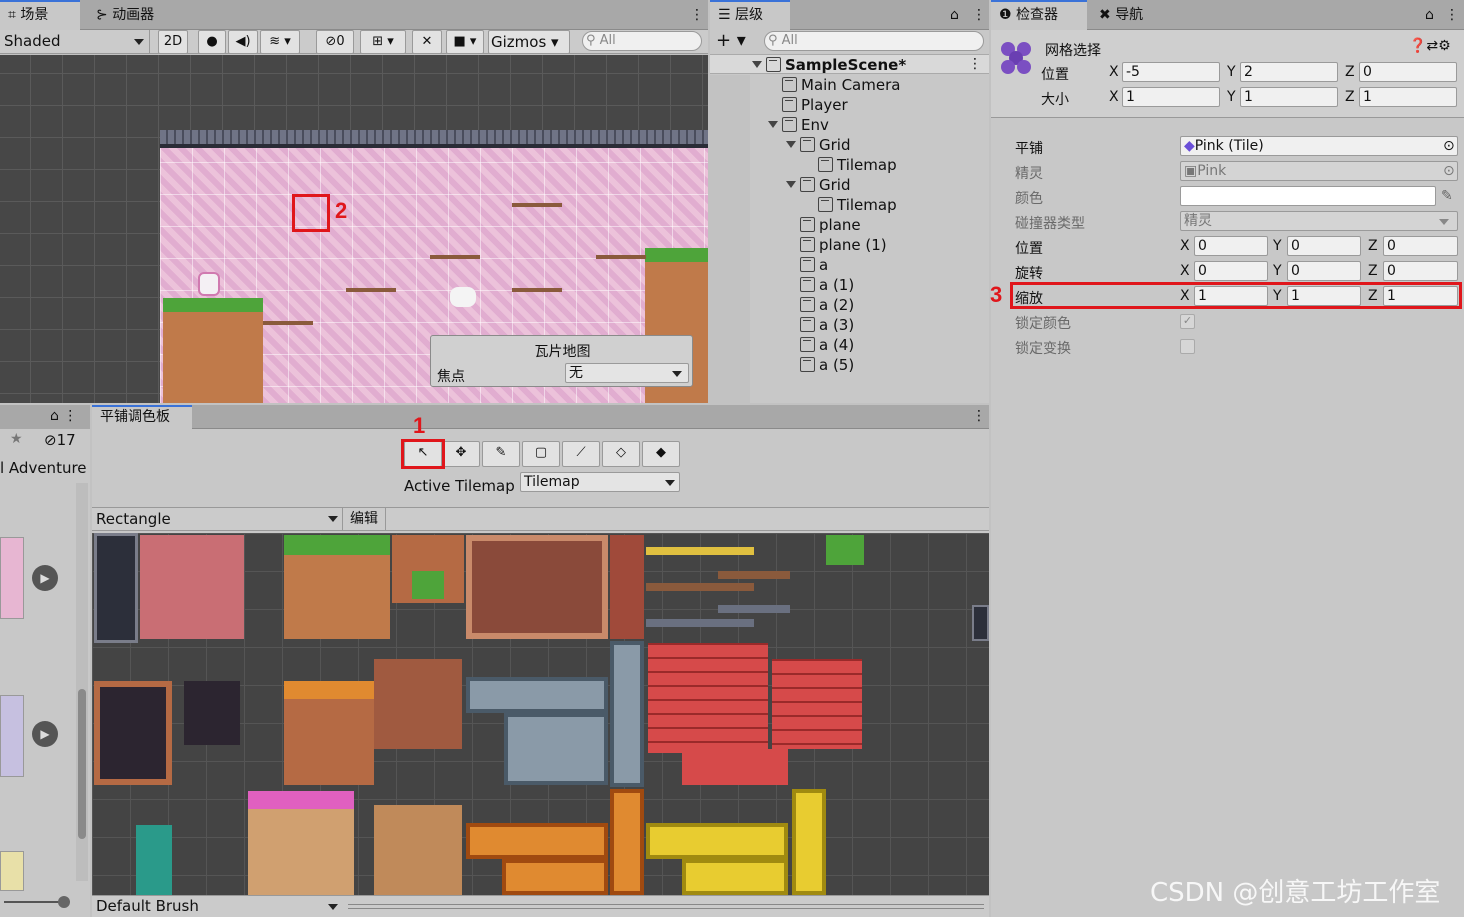 This screenshot has width=1464, height=917. I want to click on hierarchy-item: Player, so click(815, 105).